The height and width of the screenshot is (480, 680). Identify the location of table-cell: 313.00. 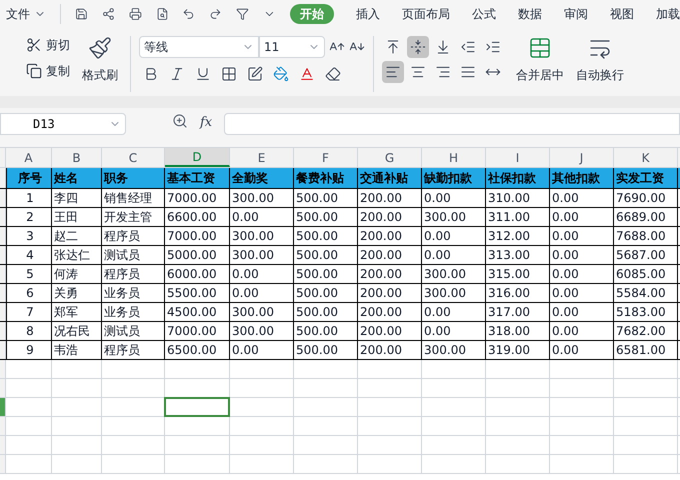
(518, 255).